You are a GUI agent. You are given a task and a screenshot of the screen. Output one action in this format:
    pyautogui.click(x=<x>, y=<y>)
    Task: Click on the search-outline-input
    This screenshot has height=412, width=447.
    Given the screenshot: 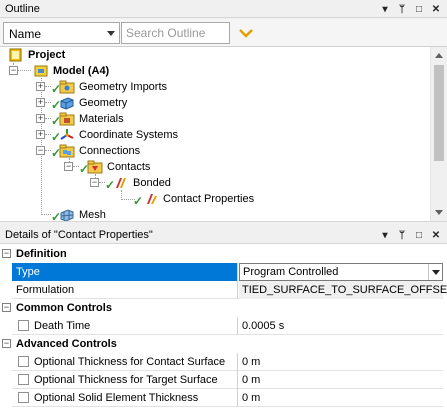 What is the action you would take?
    pyautogui.click(x=175, y=33)
    